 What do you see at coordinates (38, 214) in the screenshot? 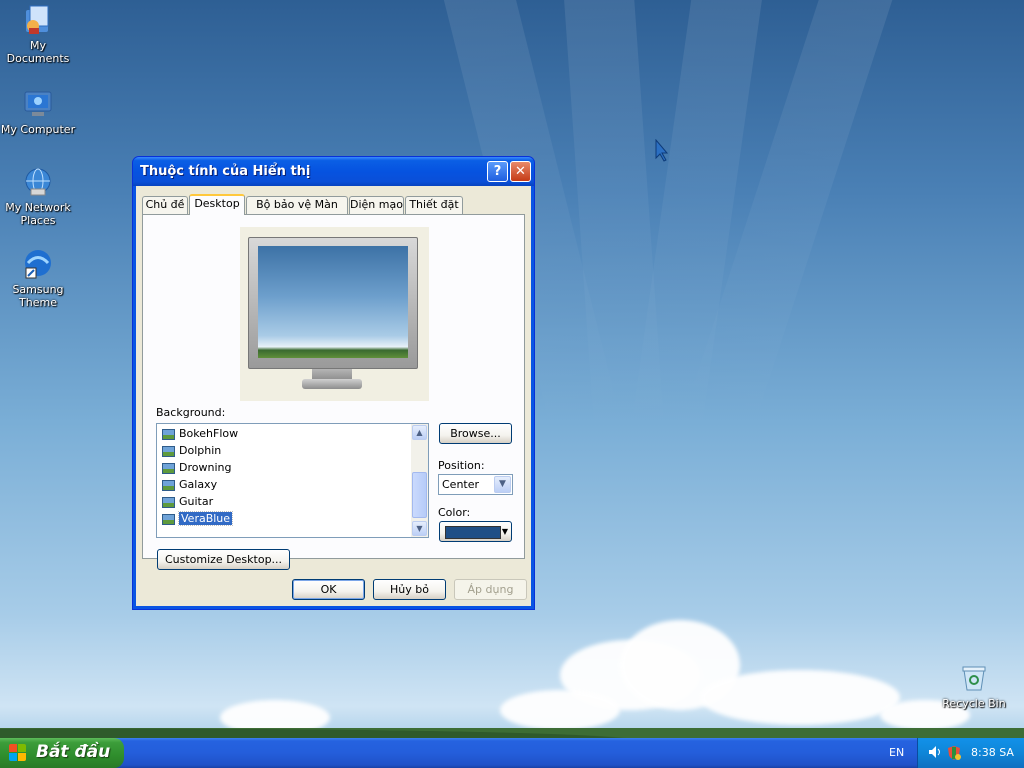
I see `desktop-icon-label: My Network Places` at bounding box center [38, 214].